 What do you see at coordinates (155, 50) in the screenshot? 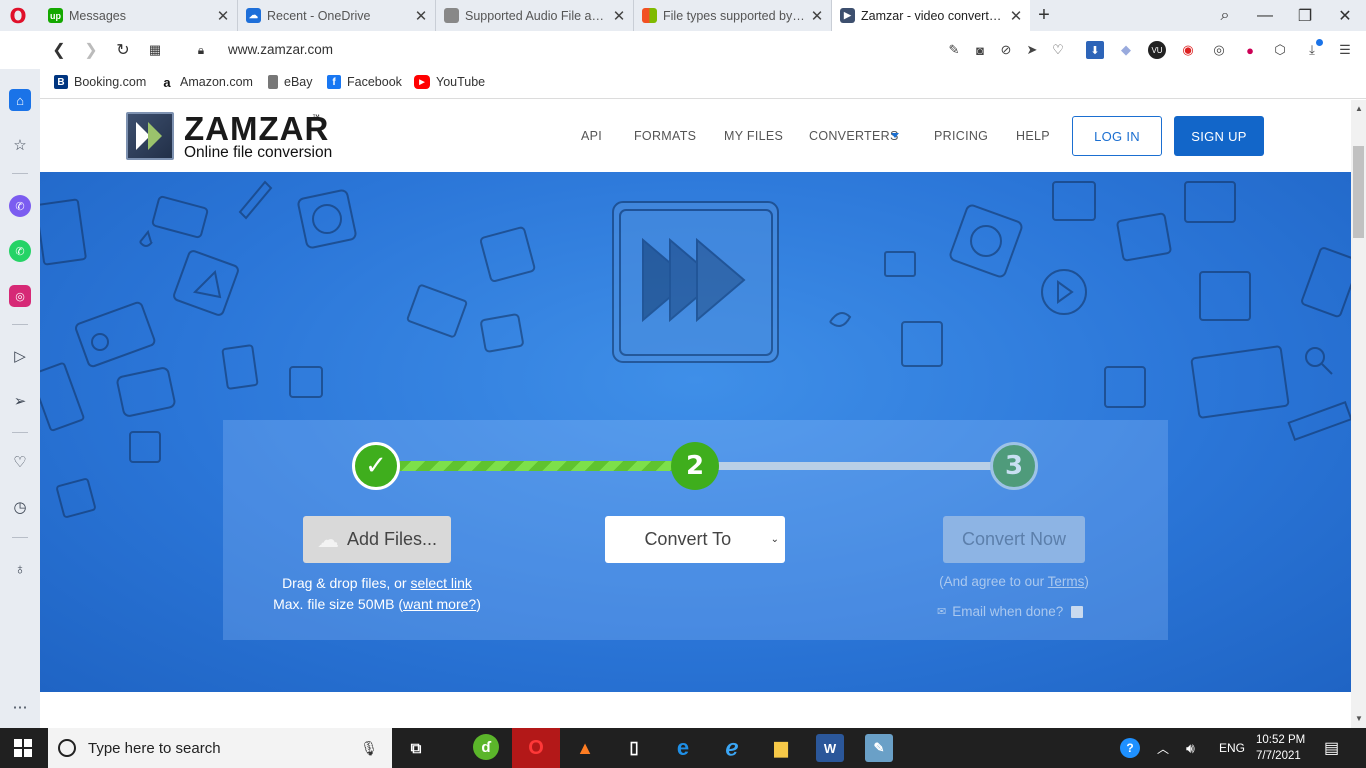
I see `speed-dial-icon: ▦` at bounding box center [155, 50].